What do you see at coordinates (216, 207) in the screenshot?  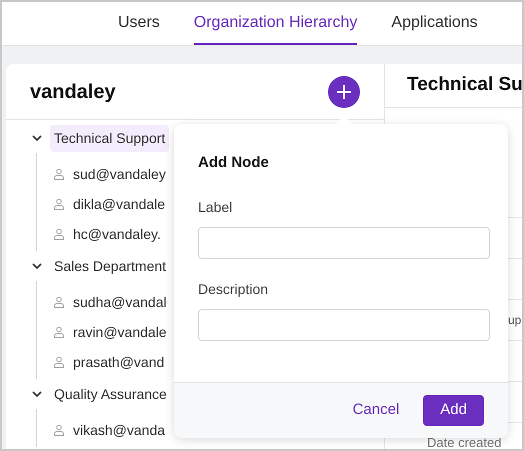 I see `field-label: Label` at bounding box center [216, 207].